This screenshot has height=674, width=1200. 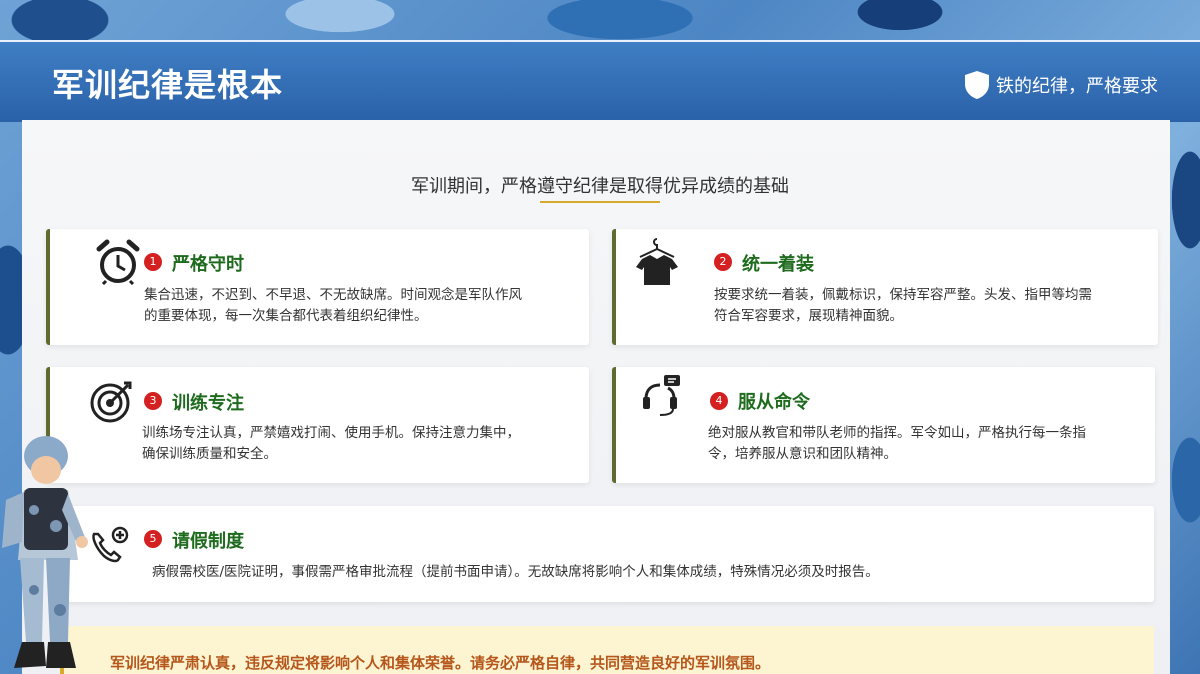 I want to click on header-tagline-group: 铁的纪律，严格要求, so click(x=1061, y=85).